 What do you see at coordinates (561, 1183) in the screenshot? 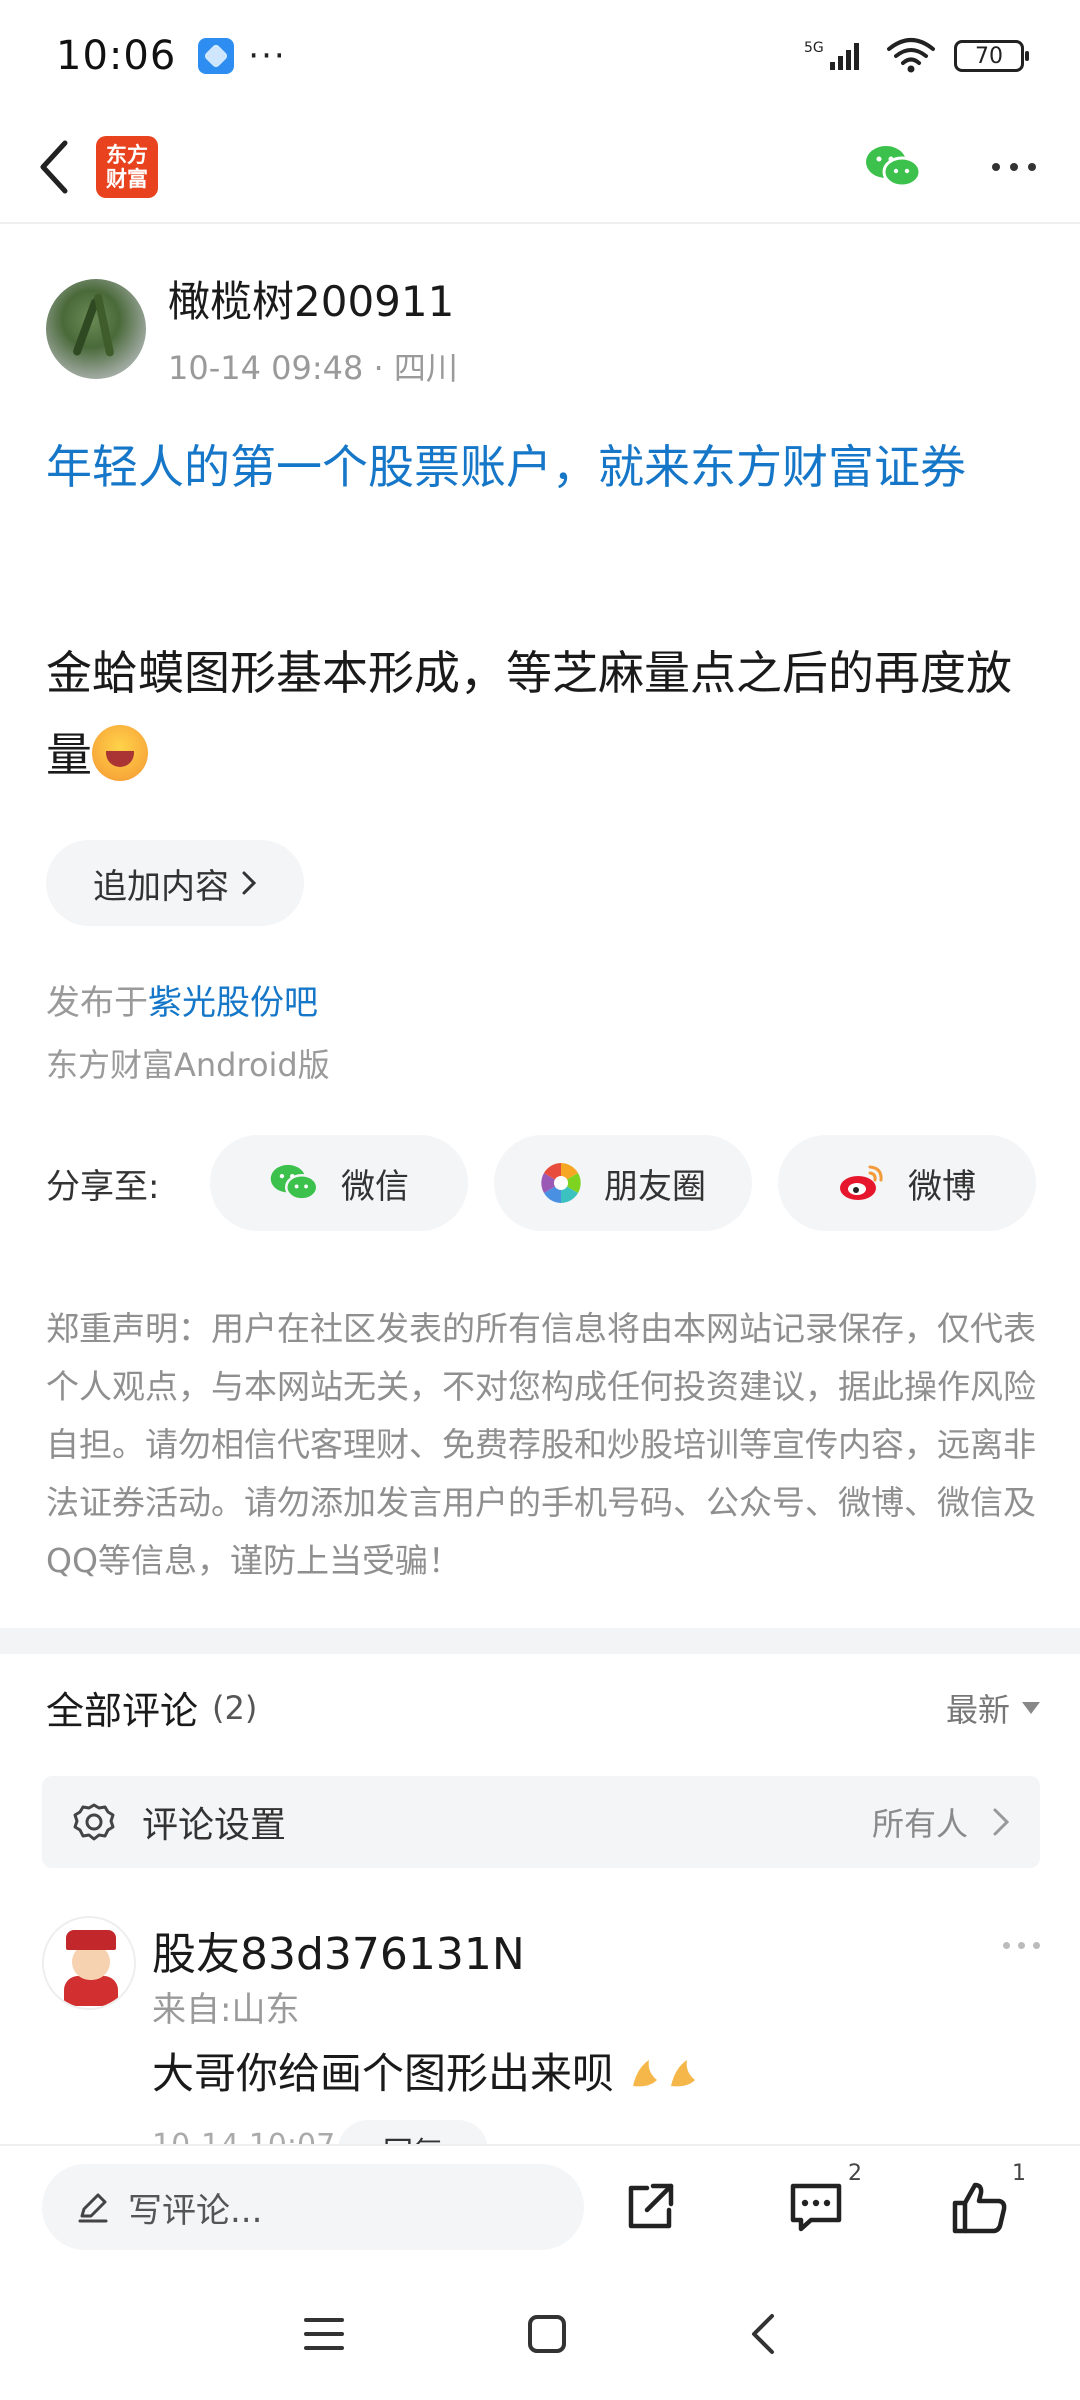
I see `moments-icon` at bounding box center [561, 1183].